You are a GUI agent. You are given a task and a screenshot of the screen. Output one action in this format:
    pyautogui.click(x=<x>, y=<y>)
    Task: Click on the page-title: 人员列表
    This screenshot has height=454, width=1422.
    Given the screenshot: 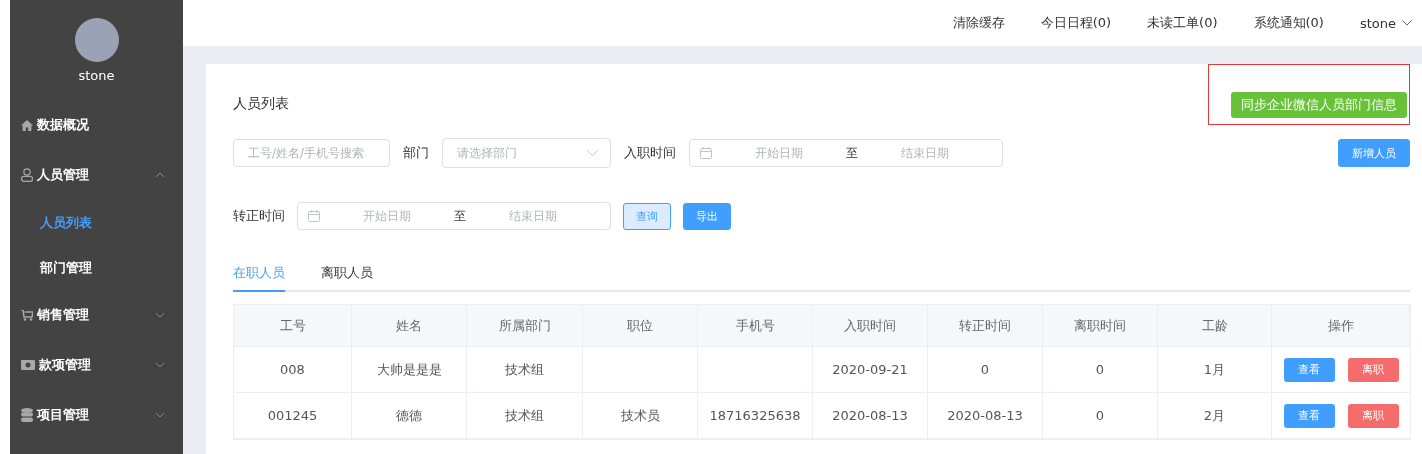 What is the action you would take?
    pyautogui.click(x=261, y=104)
    